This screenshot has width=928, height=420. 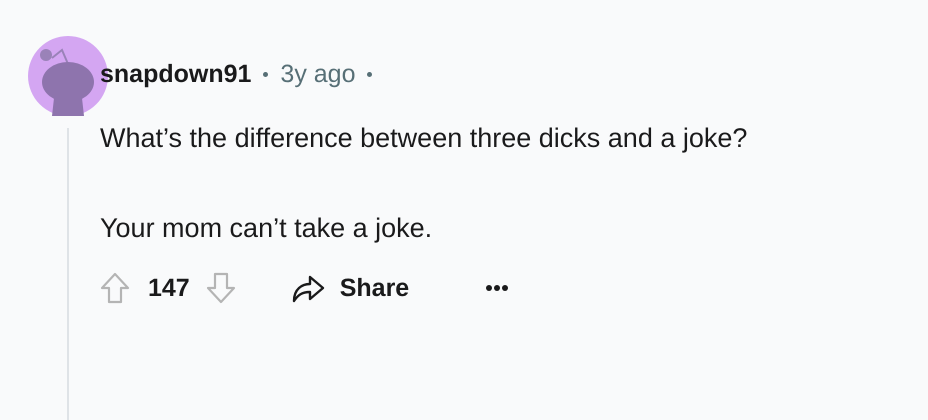 What do you see at coordinates (318, 74) in the screenshot?
I see `timestamp: 3y ago` at bounding box center [318, 74].